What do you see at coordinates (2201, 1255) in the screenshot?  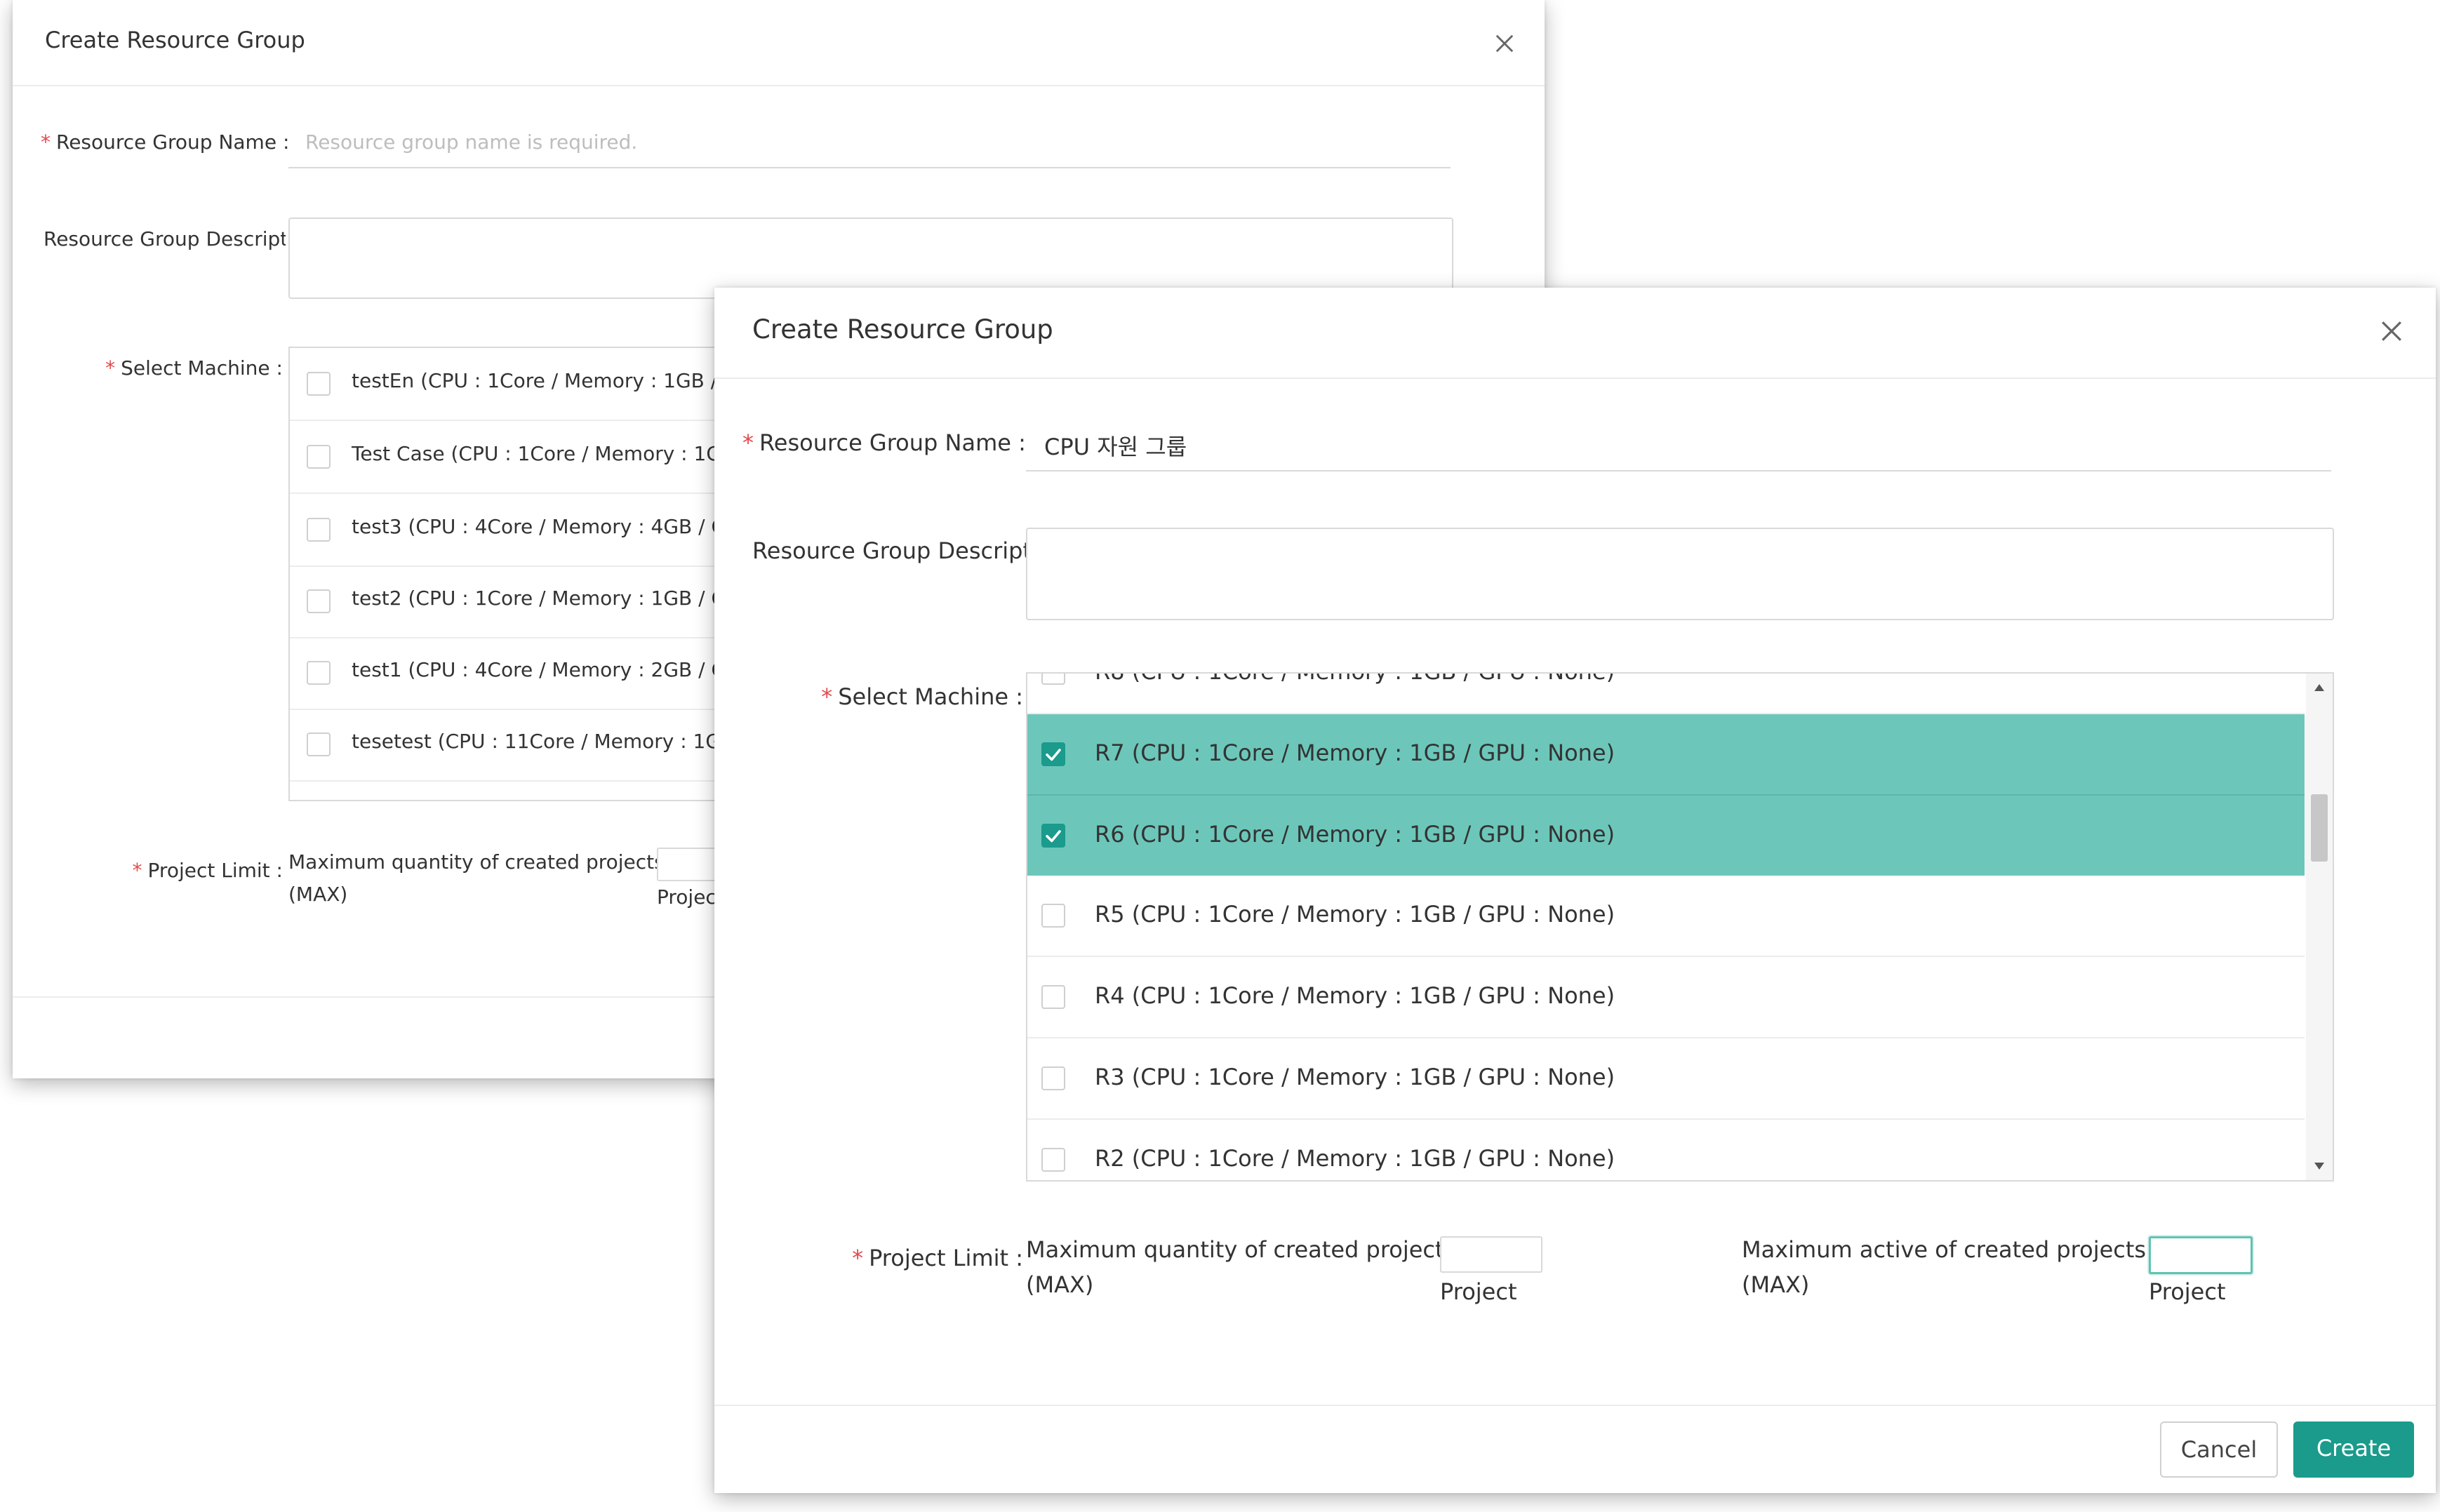 I see `max-active-input` at bounding box center [2201, 1255].